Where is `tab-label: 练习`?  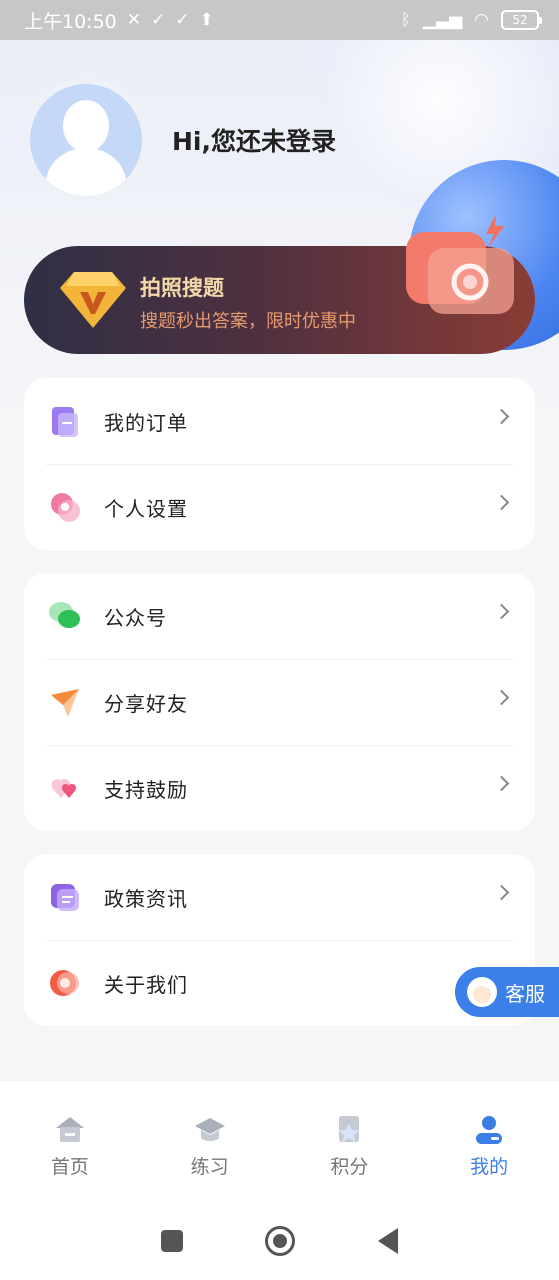 tab-label: 练习 is located at coordinates (209, 1167).